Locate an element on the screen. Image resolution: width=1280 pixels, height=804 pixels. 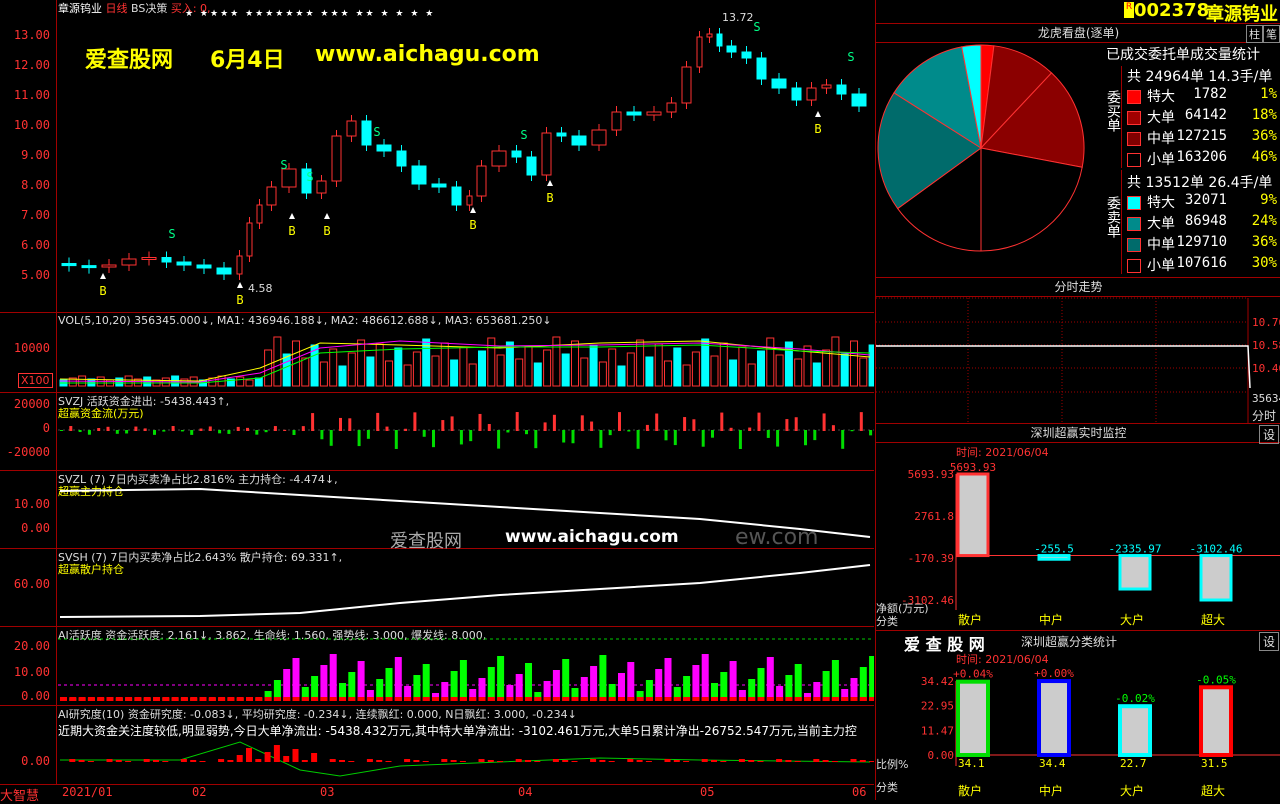
classify-xlabel: 分类 is located at coordinates (887, 787).